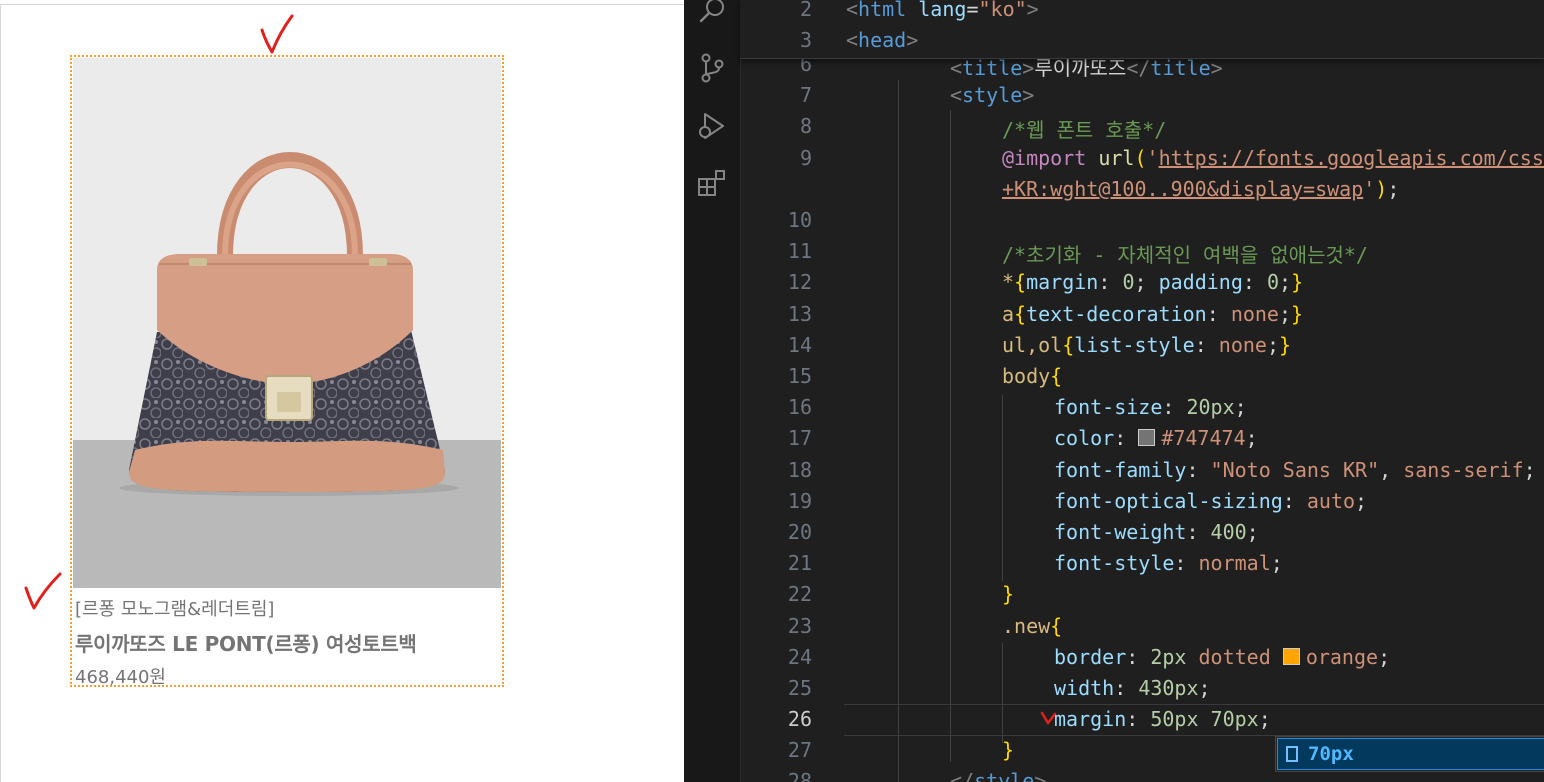 This screenshot has width=1544, height=782. I want to click on line-number: 8, so click(805, 126).